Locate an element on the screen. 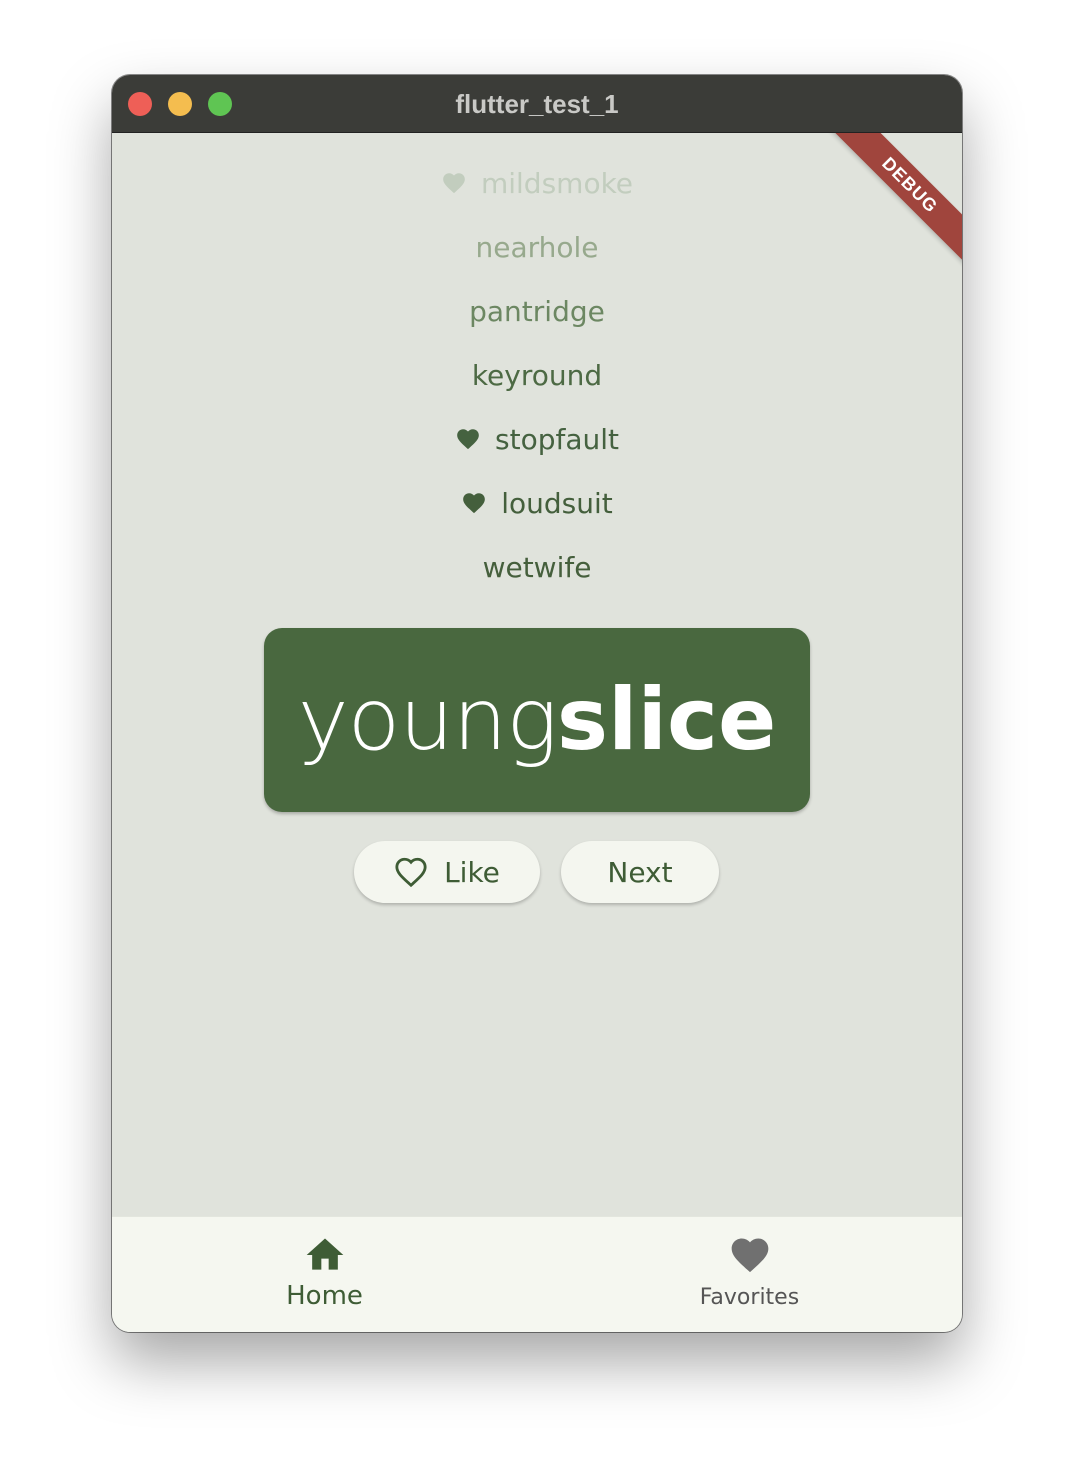 This screenshot has height=1480, width=1074. history-word: mildsmoke is located at coordinates (557, 183).